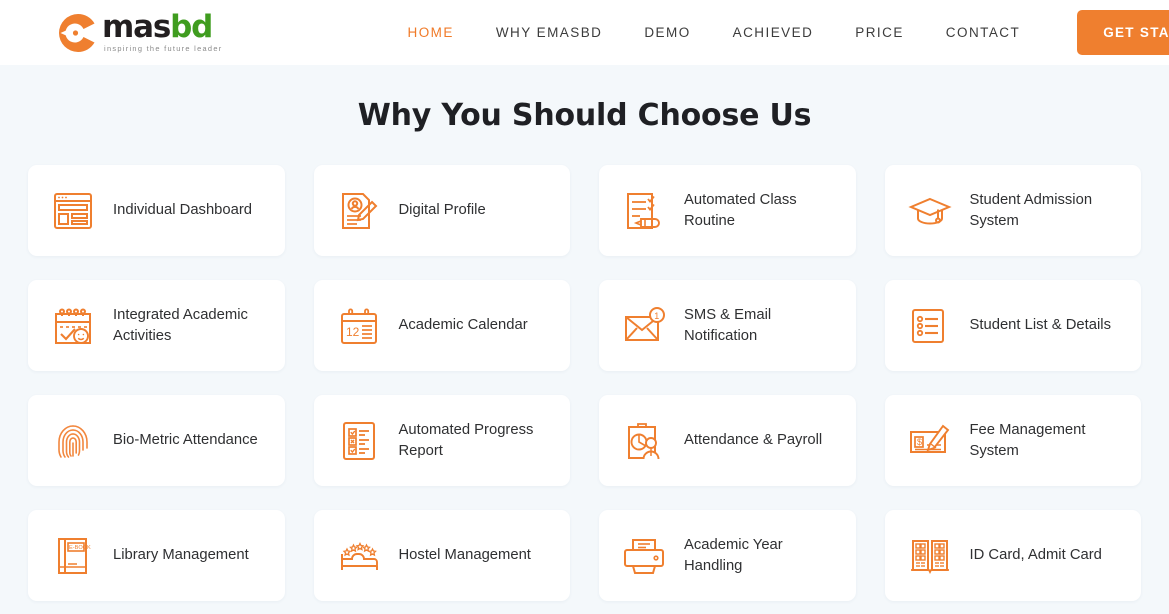 The image size is (1169, 614). I want to click on logo: masbd inspiring the future leader, so click(139, 33).